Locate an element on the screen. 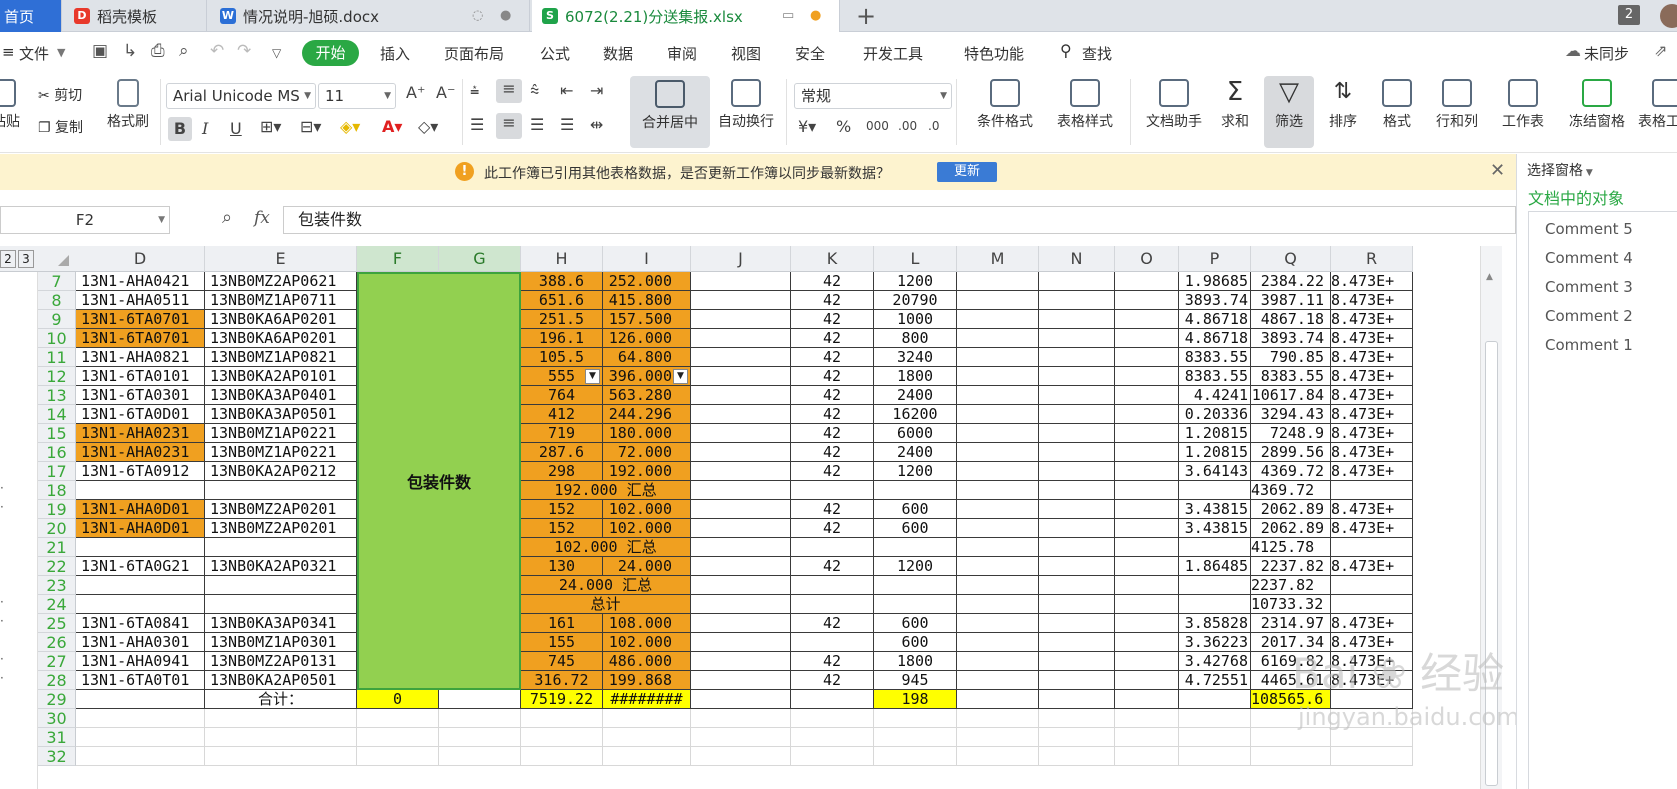 Image resolution: width=1677 pixels, height=789 pixels. list-item: Comment 3 is located at coordinates (1589, 287).